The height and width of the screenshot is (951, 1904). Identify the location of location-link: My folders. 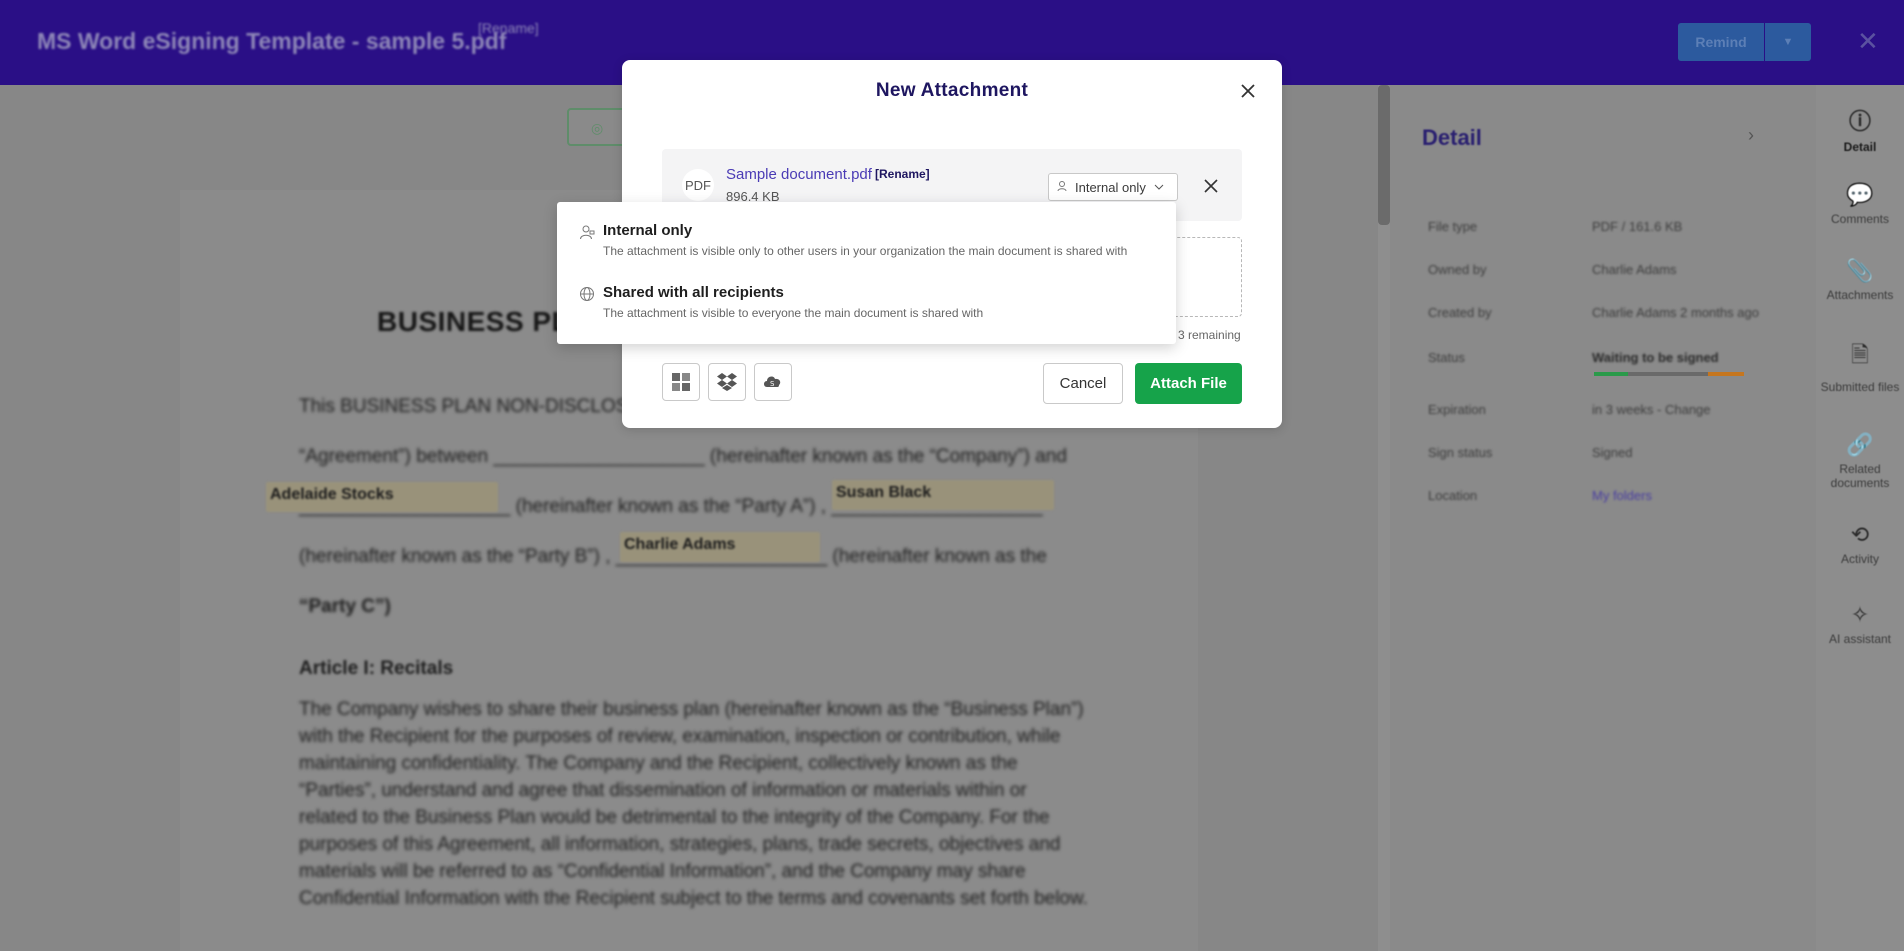
(1622, 495).